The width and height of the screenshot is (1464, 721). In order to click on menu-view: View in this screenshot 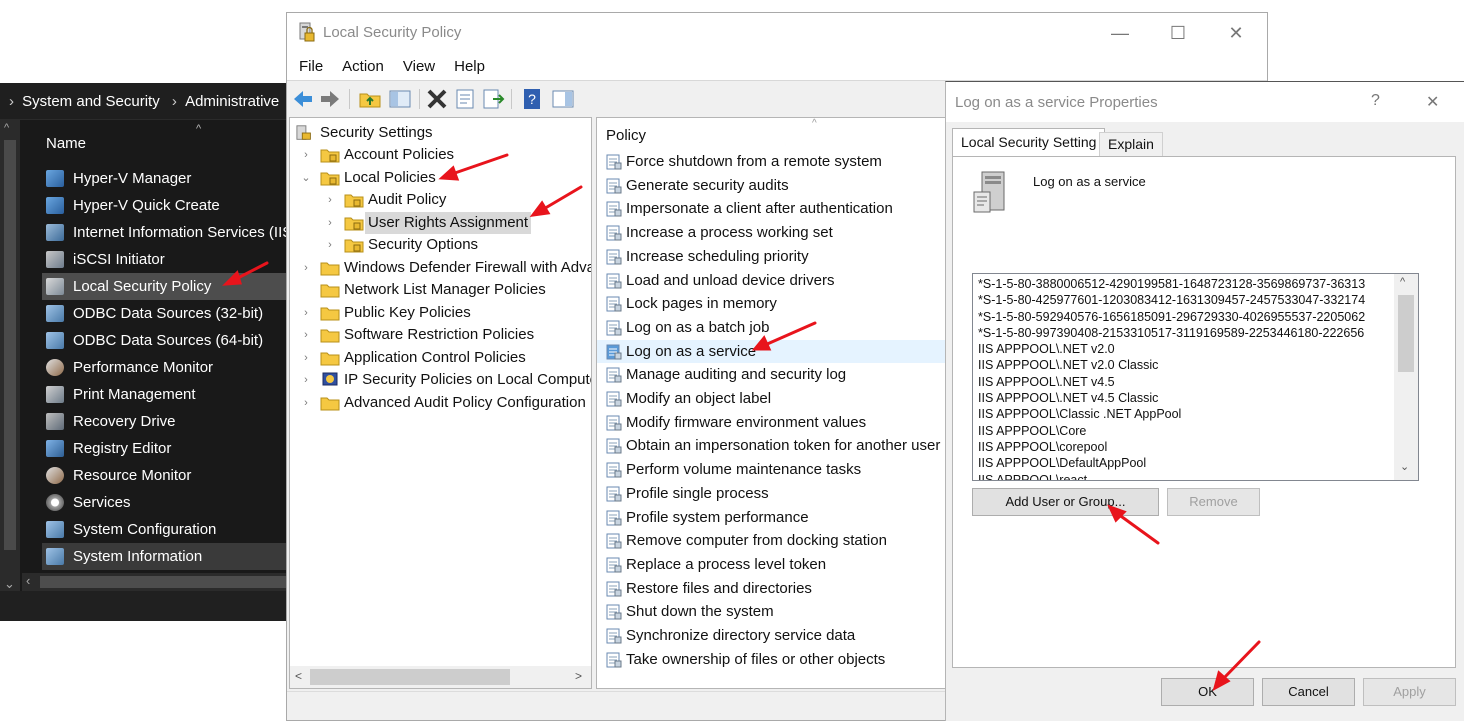, I will do `click(416, 64)`.